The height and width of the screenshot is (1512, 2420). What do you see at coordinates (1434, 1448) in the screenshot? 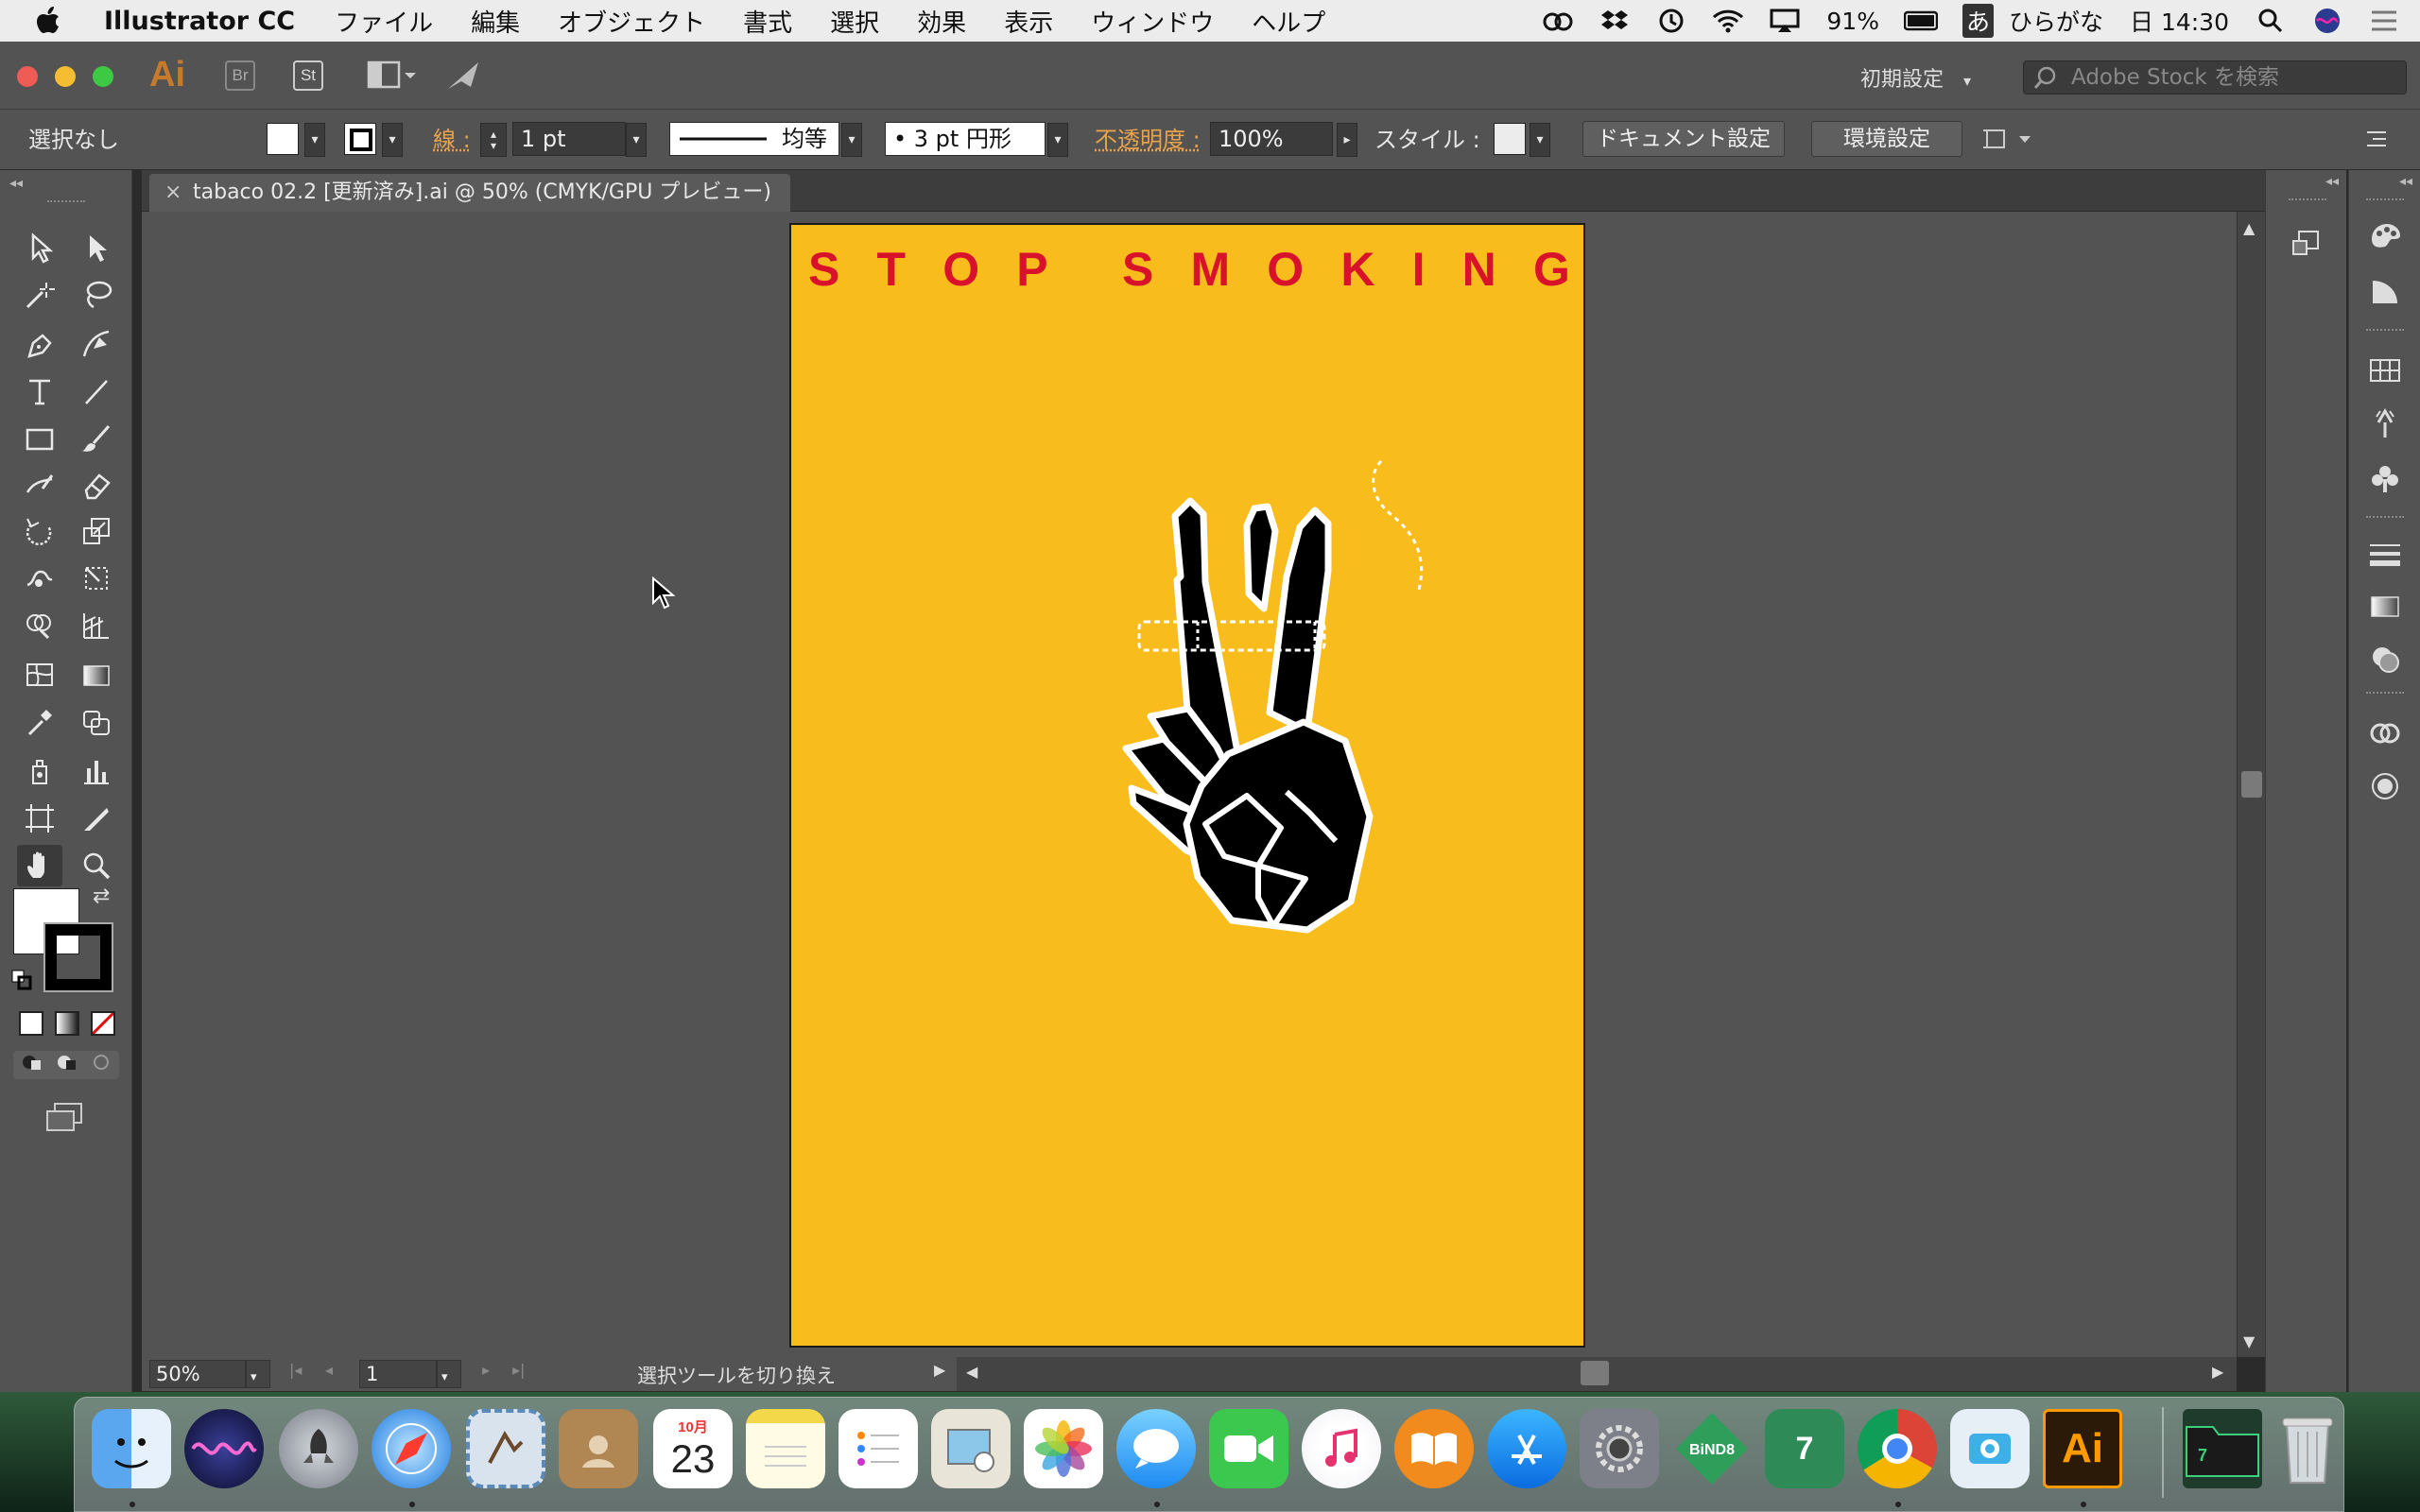
I see `ibooks-icon` at bounding box center [1434, 1448].